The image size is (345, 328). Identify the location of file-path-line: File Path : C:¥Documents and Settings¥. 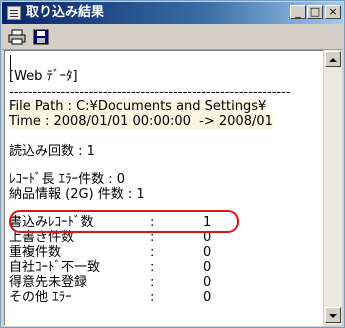
(138, 107).